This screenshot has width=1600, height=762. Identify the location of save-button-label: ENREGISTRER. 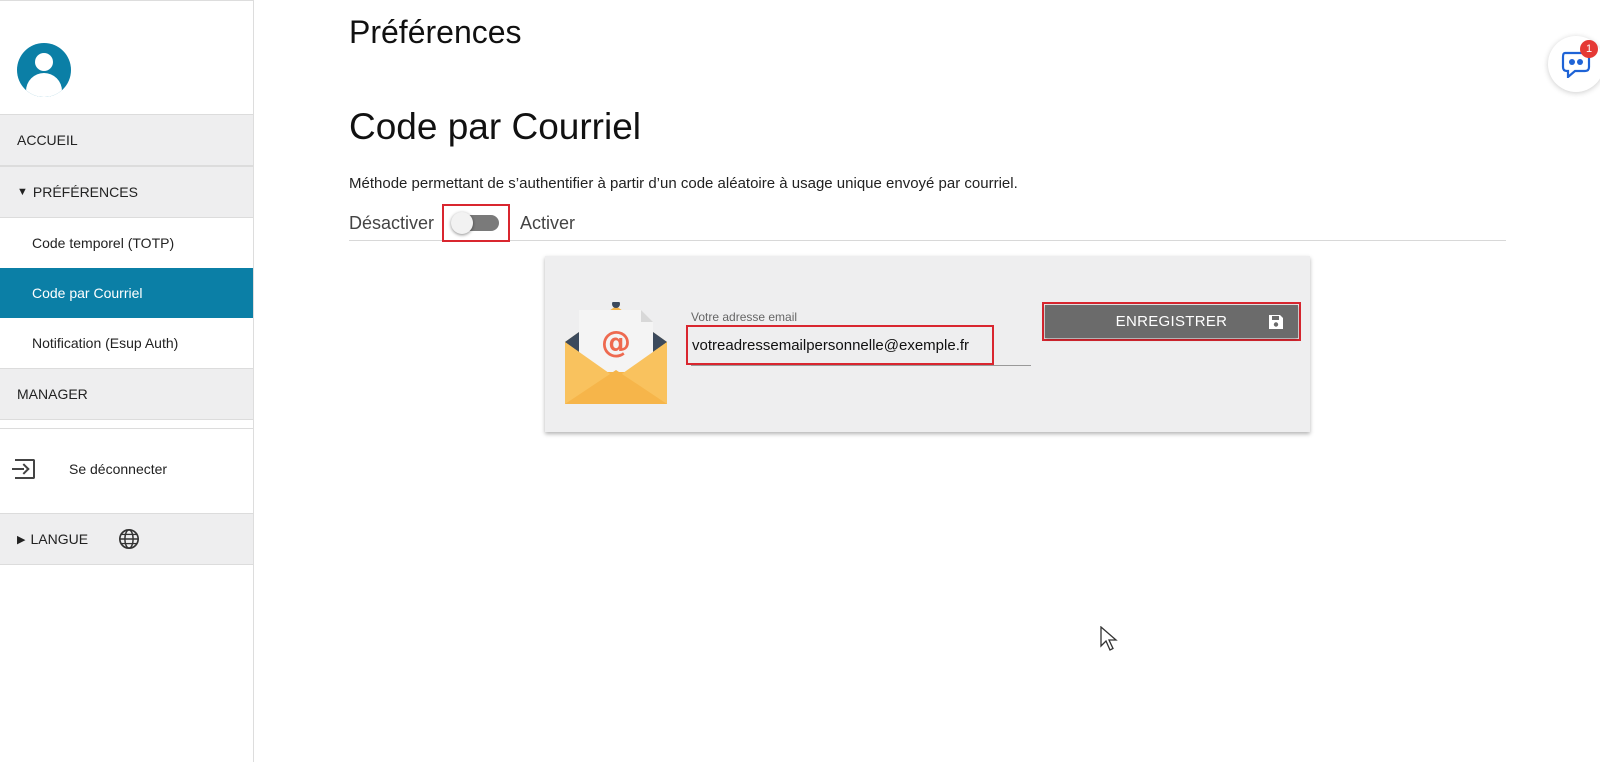
(1171, 321).